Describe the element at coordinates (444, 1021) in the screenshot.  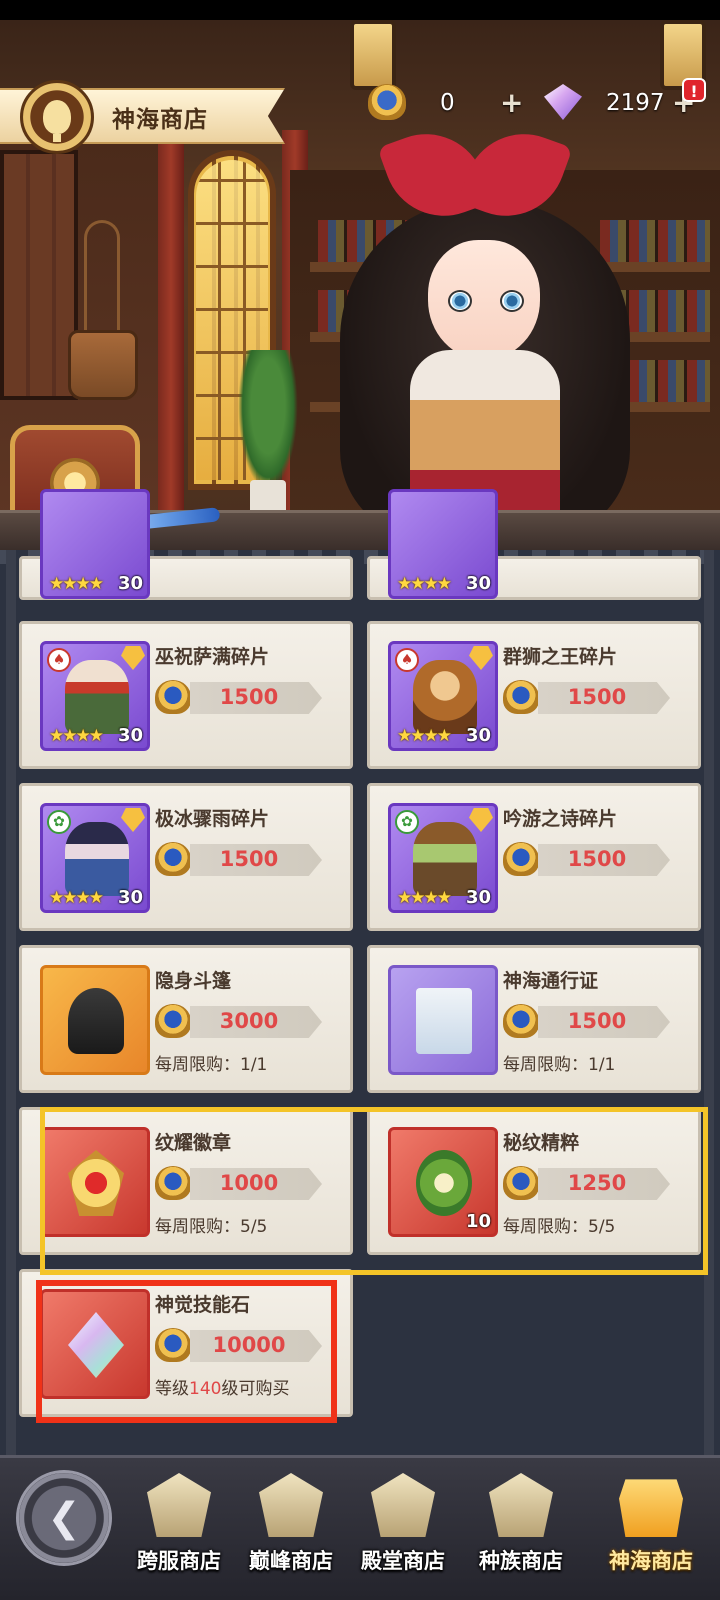
I see `pass-ticket-icon` at that location.